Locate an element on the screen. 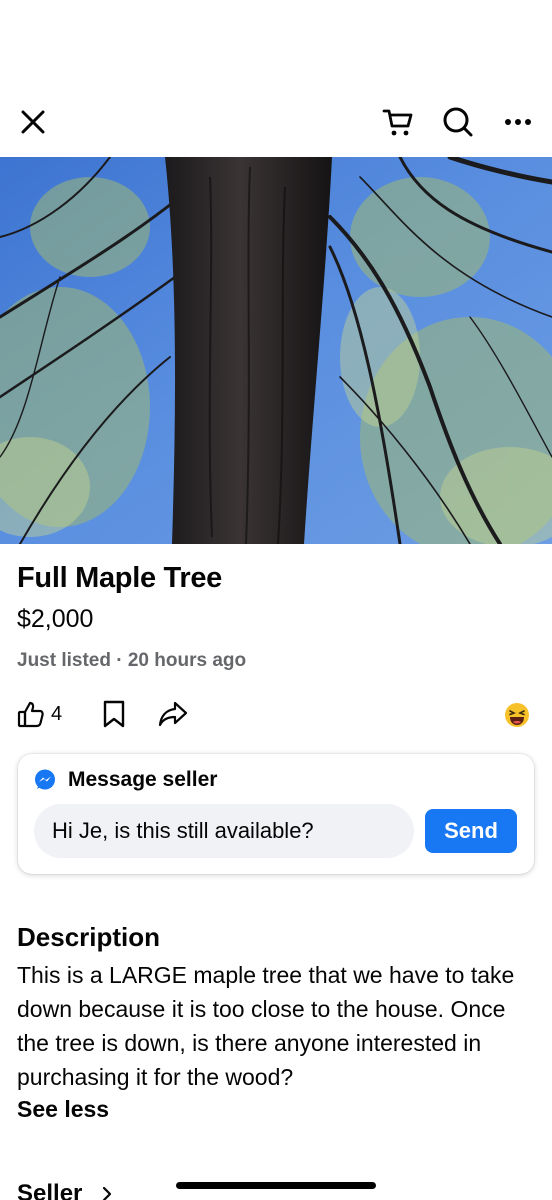 This screenshot has height=1200, width=552. search-button is located at coordinates (458, 122).